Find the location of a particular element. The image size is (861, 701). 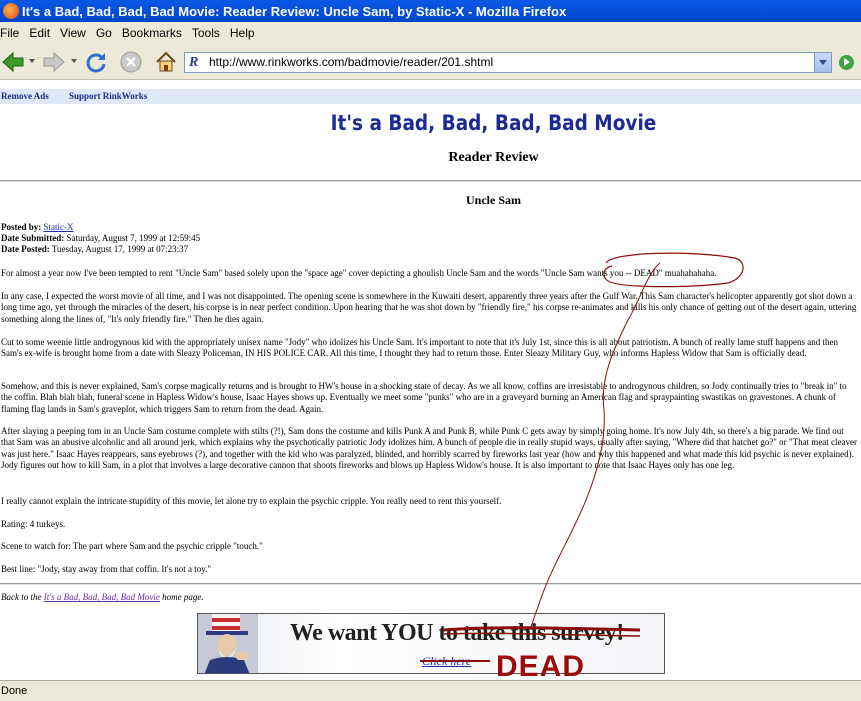

ad-links-bar: Remove Ads Support RinkWorks is located at coordinates (430, 96).